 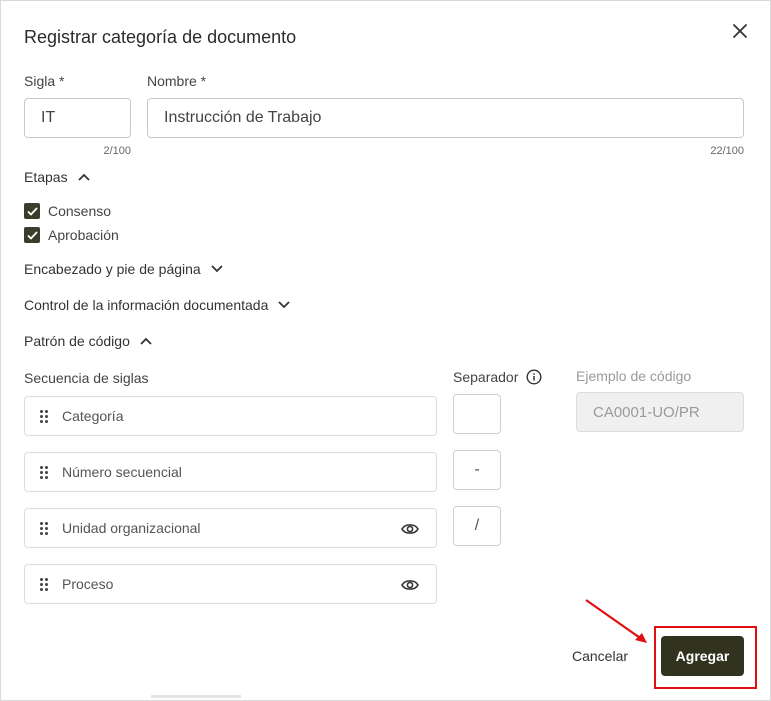 I want to click on sequence-item-numero: Número secuencial, so click(x=230, y=472).